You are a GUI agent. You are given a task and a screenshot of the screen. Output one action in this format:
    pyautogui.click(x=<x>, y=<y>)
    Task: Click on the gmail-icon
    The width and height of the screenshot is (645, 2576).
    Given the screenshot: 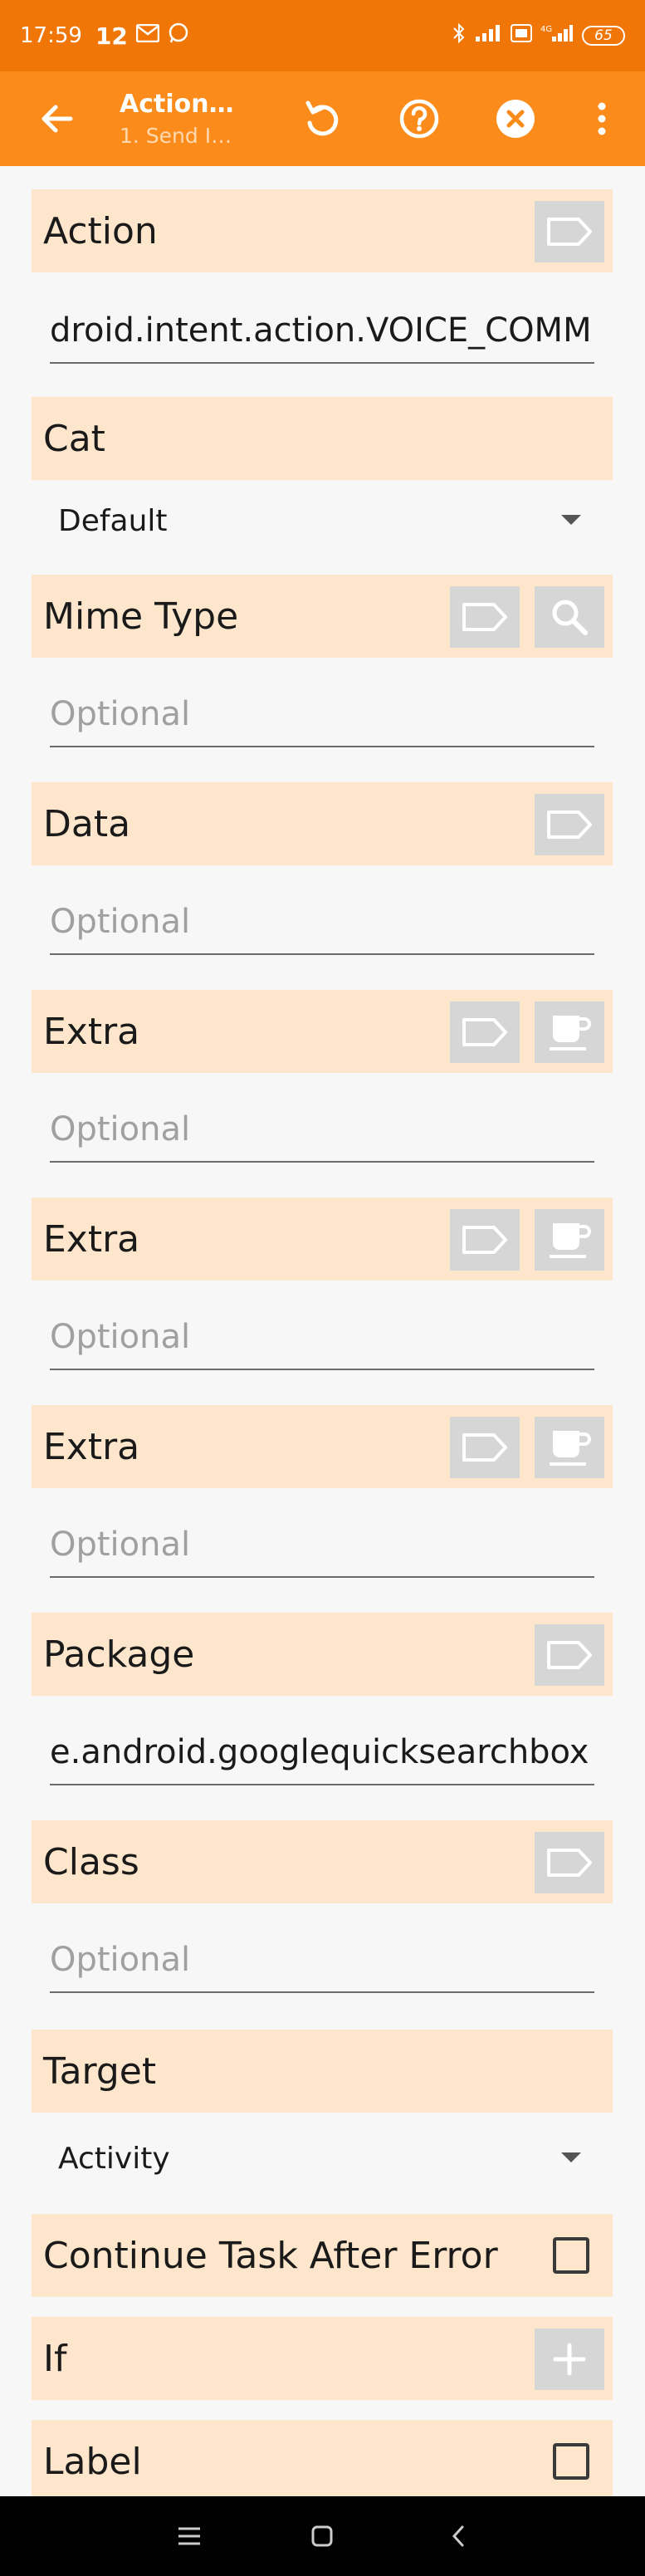 What is the action you would take?
    pyautogui.click(x=147, y=35)
    